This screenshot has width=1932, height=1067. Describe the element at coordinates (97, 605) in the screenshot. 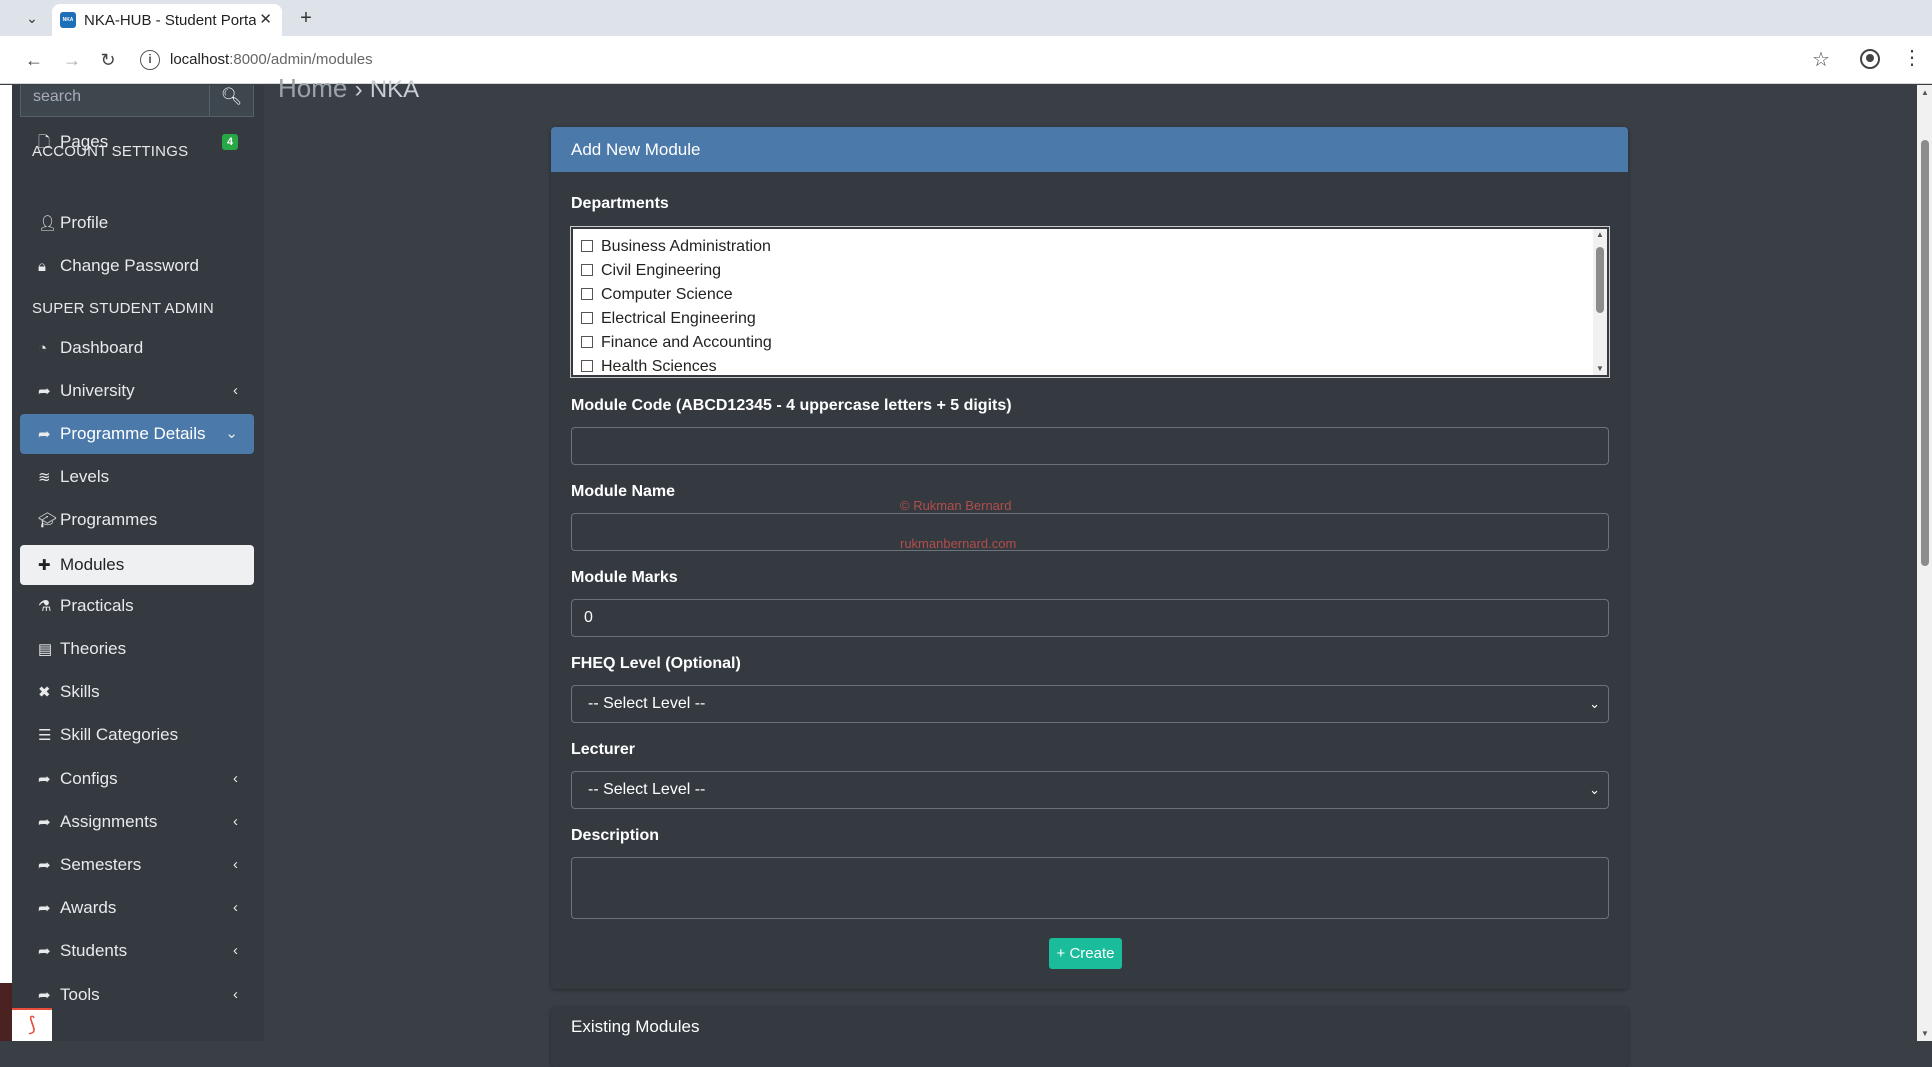

I see `sidebar-item-label: Practicals` at that location.